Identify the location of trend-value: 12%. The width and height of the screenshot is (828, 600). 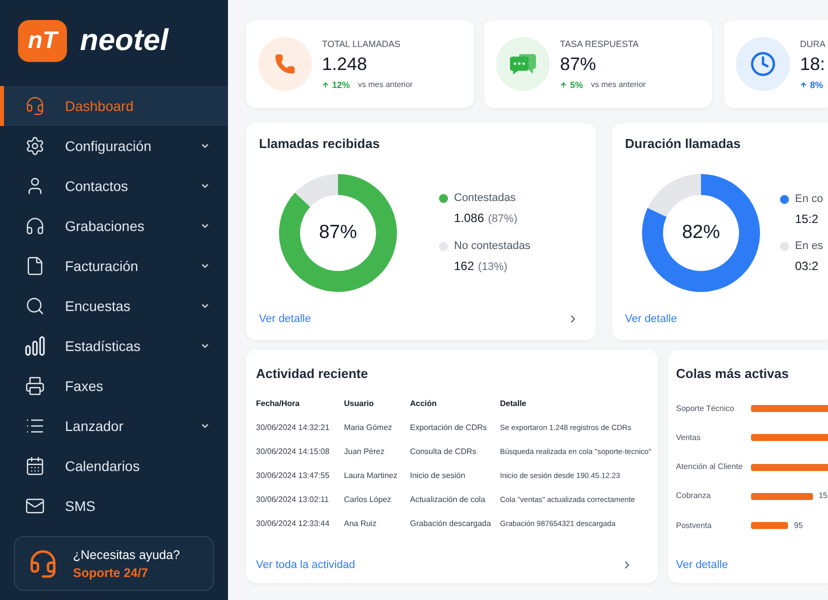
(341, 84).